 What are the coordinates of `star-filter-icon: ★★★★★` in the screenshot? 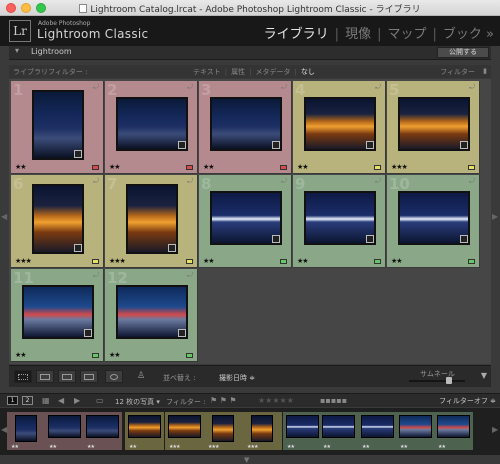 It's located at (276, 400).